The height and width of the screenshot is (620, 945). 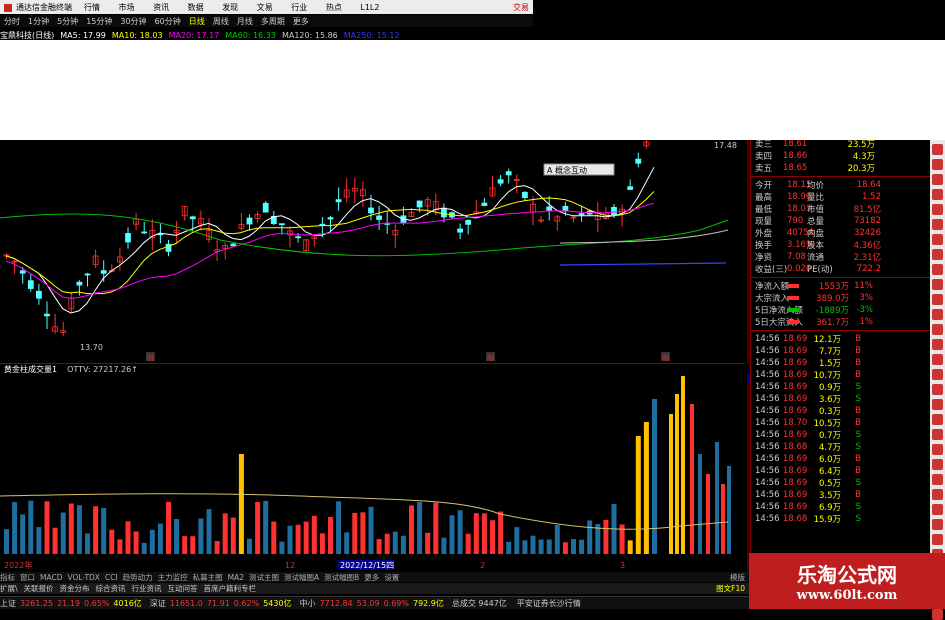 What do you see at coordinates (138, 577) in the screenshot?
I see `indicator-tab: 趋势动力` at bounding box center [138, 577].